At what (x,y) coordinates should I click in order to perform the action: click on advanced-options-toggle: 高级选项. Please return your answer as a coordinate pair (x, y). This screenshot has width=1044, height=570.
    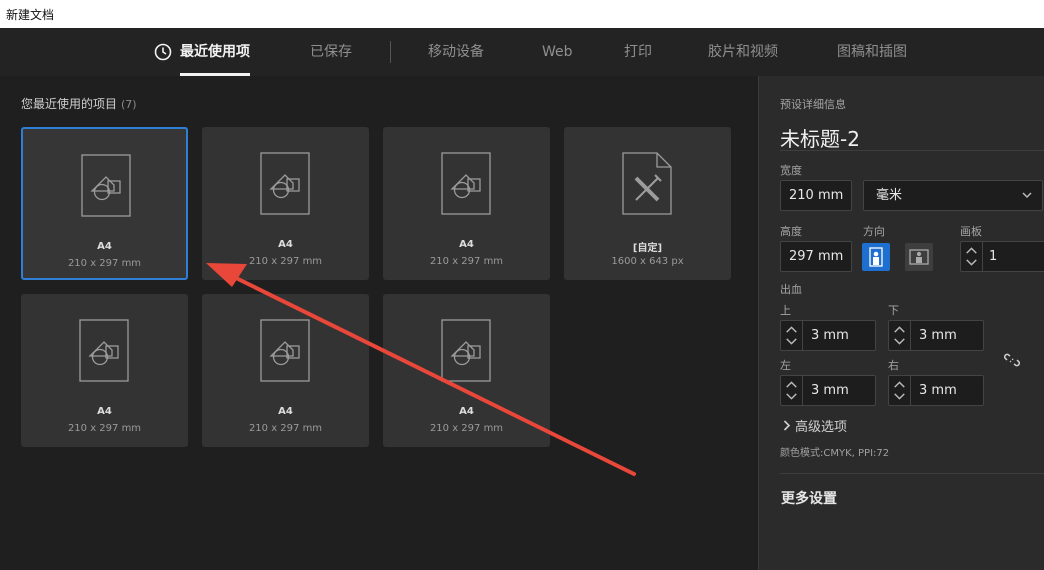
    Looking at the image, I should click on (815, 425).